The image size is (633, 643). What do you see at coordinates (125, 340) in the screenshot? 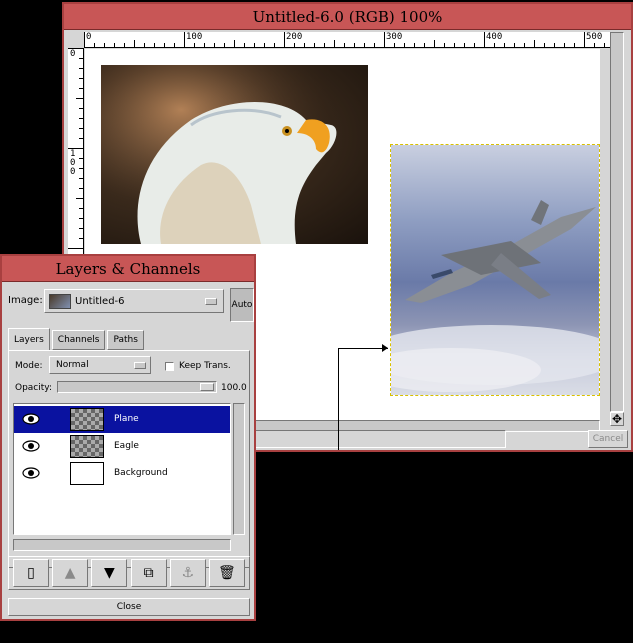
I see `tab-paths: Paths` at bounding box center [125, 340].